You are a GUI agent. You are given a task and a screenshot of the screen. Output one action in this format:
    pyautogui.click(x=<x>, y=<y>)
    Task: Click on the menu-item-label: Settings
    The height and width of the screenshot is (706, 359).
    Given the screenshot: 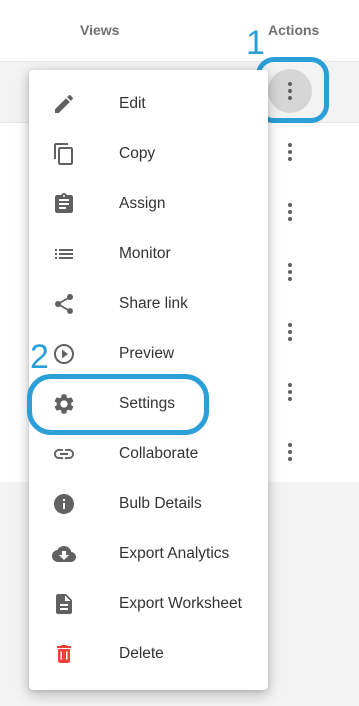 What is the action you would take?
    pyautogui.click(x=147, y=403)
    